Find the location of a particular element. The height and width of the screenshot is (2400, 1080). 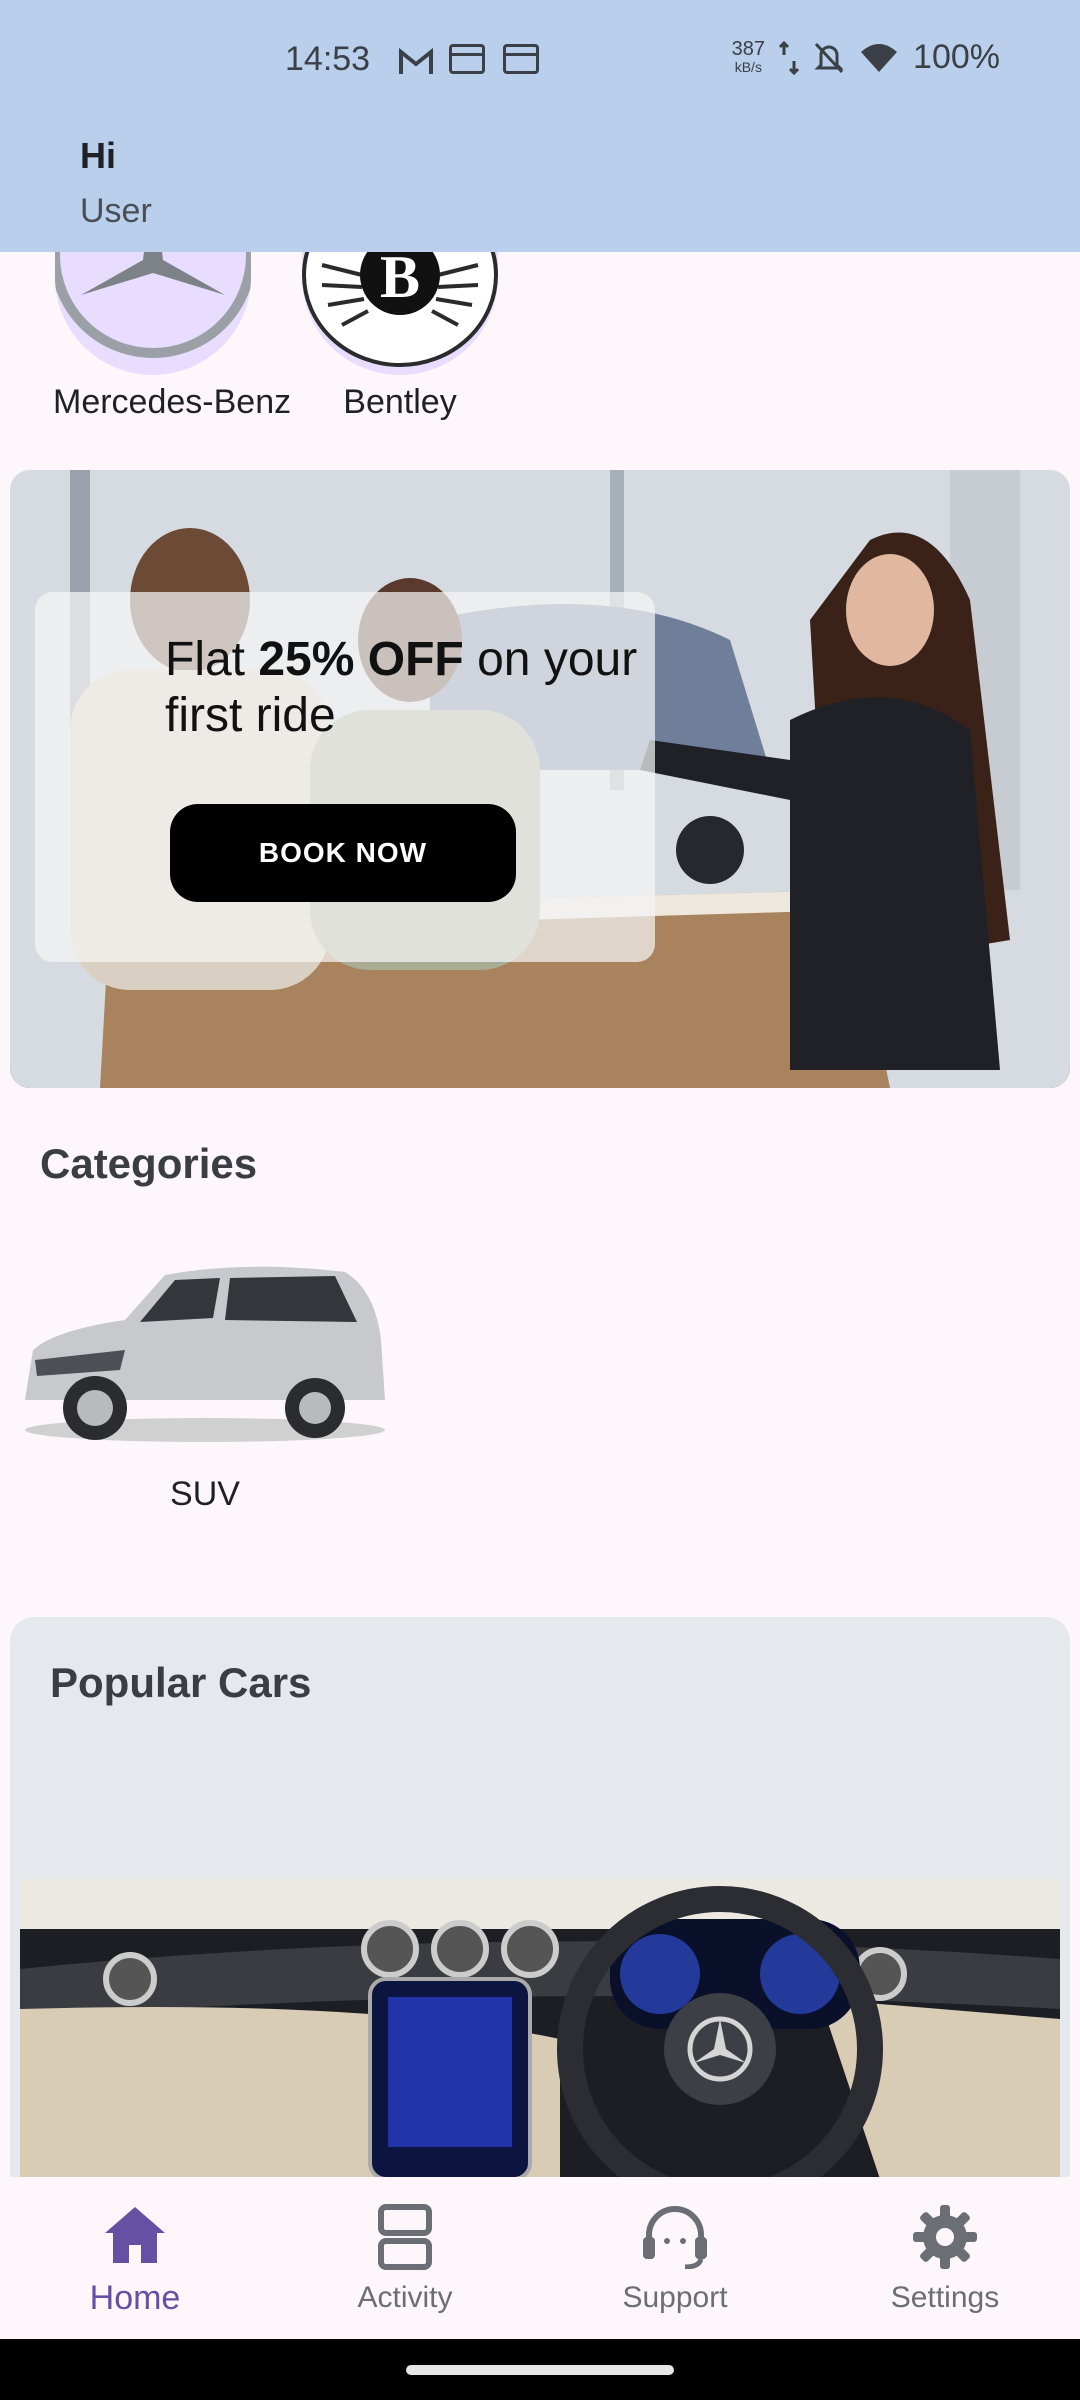

greeting-username: User is located at coordinates (116, 211).